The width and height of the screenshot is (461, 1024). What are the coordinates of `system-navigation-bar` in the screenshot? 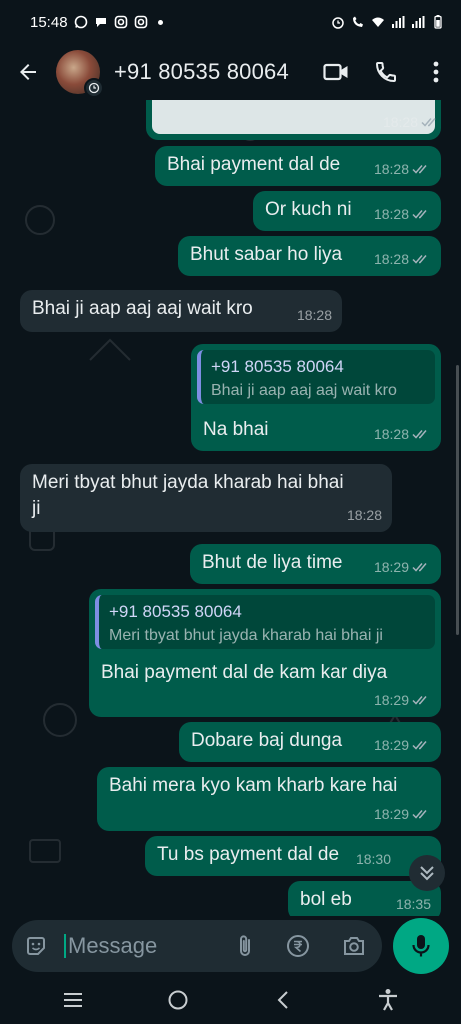 It's located at (230, 1000).